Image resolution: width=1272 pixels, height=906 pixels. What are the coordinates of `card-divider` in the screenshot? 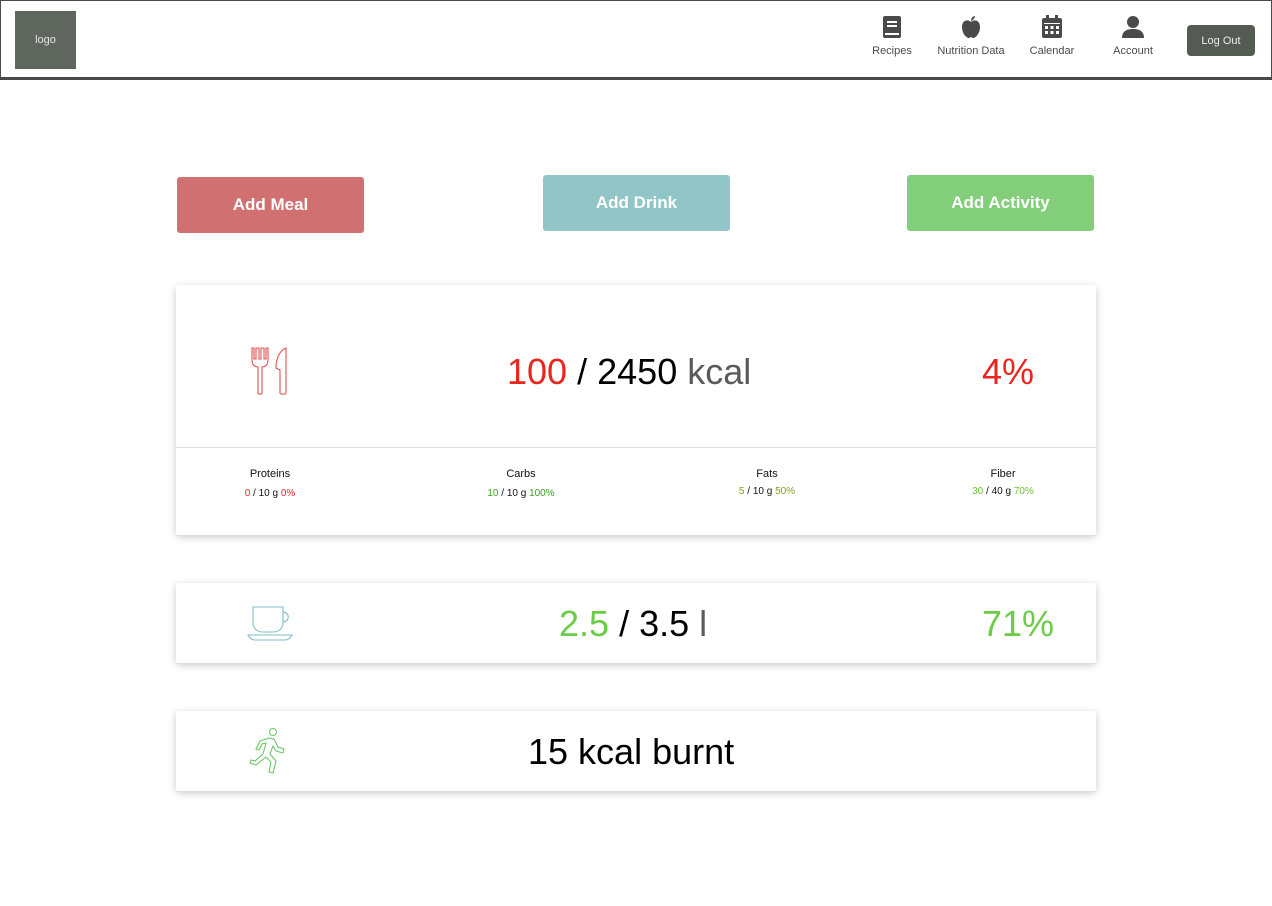 It's located at (636, 447).